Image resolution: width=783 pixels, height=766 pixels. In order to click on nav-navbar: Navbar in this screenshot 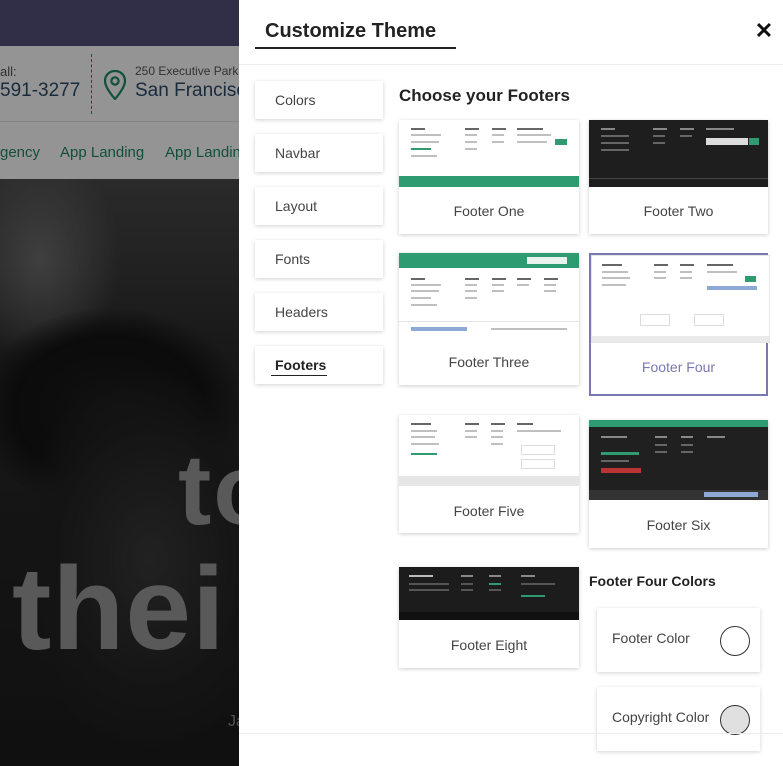, I will do `click(319, 153)`.